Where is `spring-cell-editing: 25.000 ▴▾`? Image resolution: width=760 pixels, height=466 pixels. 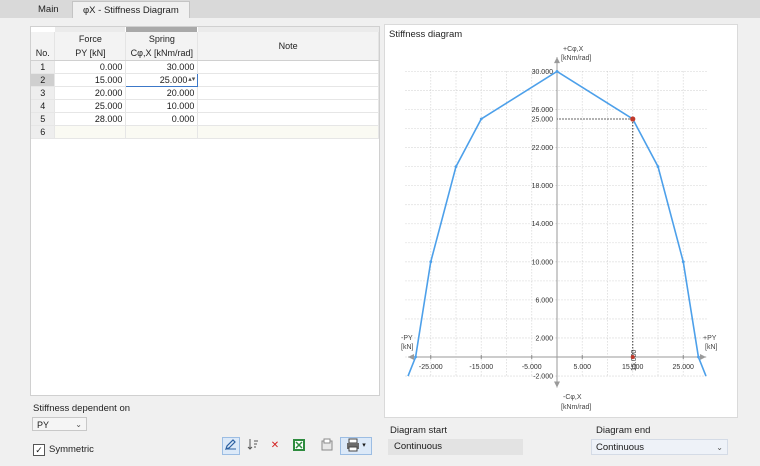
spring-cell-editing: 25.000 ▴▾ is located at coordinates (162, 80).